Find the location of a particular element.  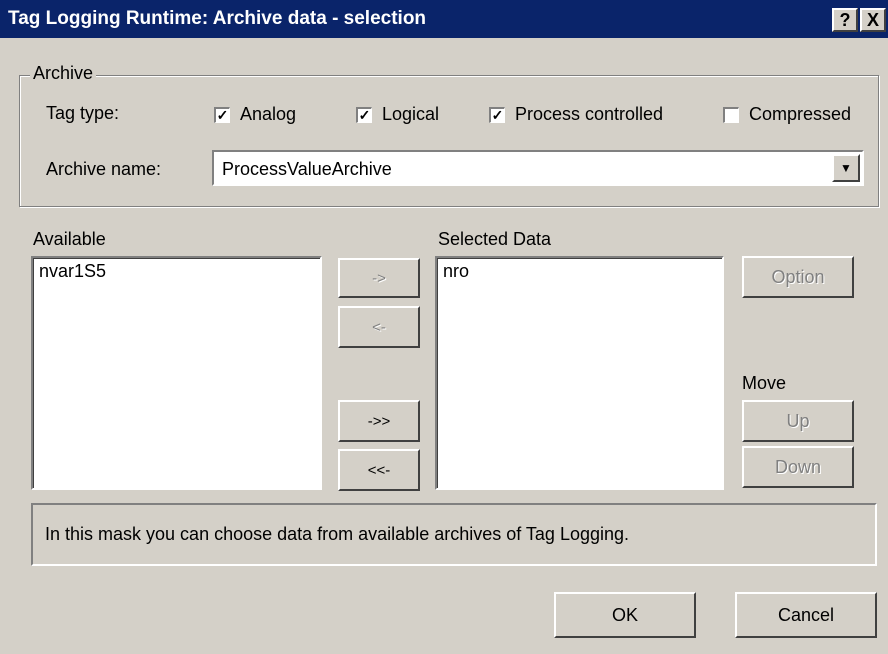

help-button: ? is located at coordinates (845, 20).